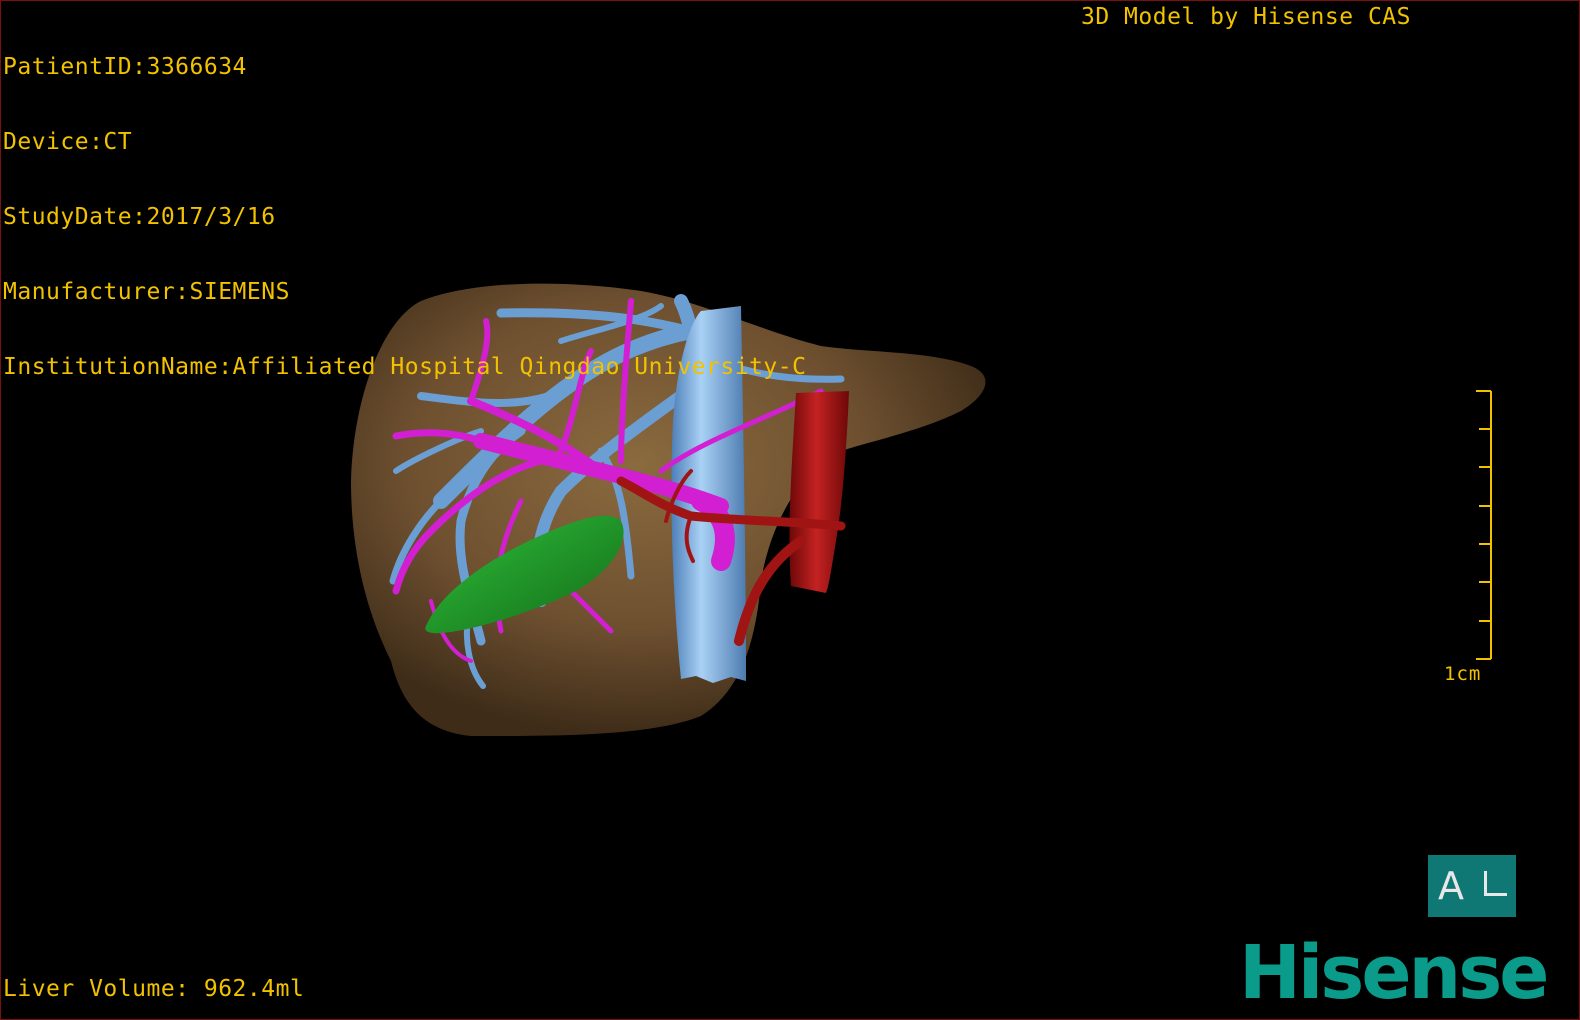 The height and width of the screenshot is (1020, 1580). Describe the element at coordinates (154, 989) in the screenshot. I see `liver-volume-text: Liver Volume: 962.4ml` at that location.